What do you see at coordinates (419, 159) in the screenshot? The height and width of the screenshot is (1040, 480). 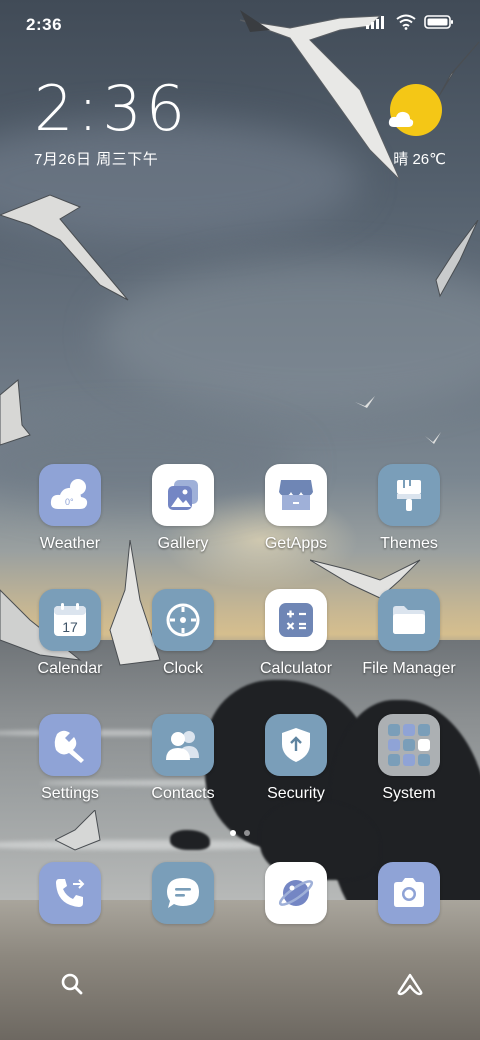 I see `weather-summary: 晴 26℃` at bounding box center [419, 159].